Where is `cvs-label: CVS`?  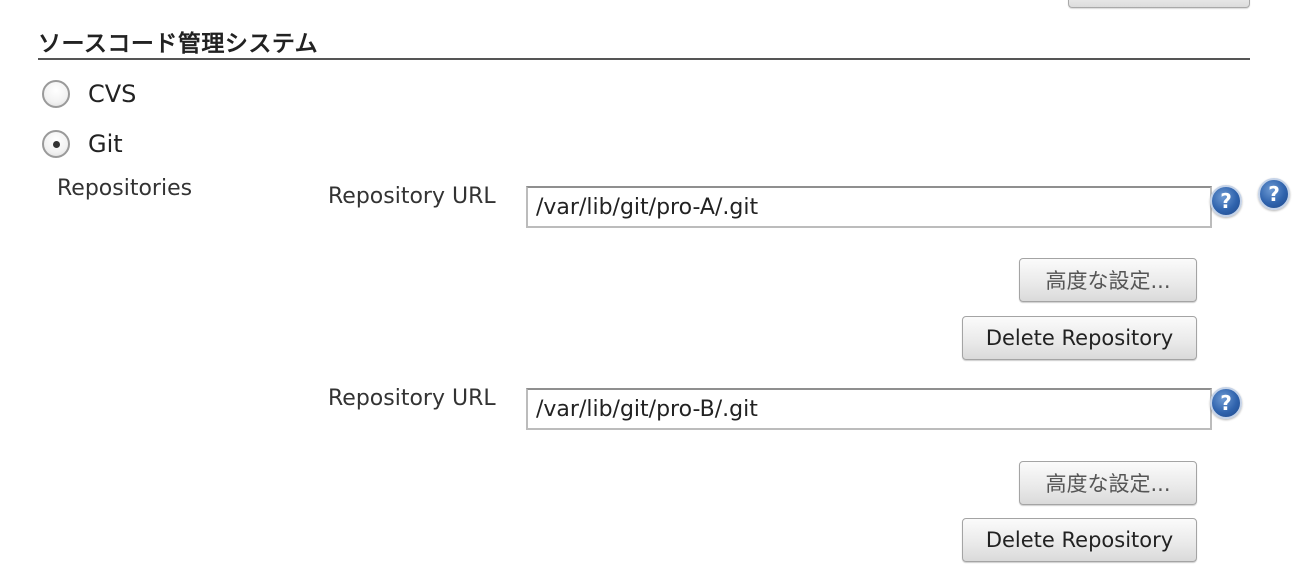 cvs-label: CVS is located at coordinates (112, 94).